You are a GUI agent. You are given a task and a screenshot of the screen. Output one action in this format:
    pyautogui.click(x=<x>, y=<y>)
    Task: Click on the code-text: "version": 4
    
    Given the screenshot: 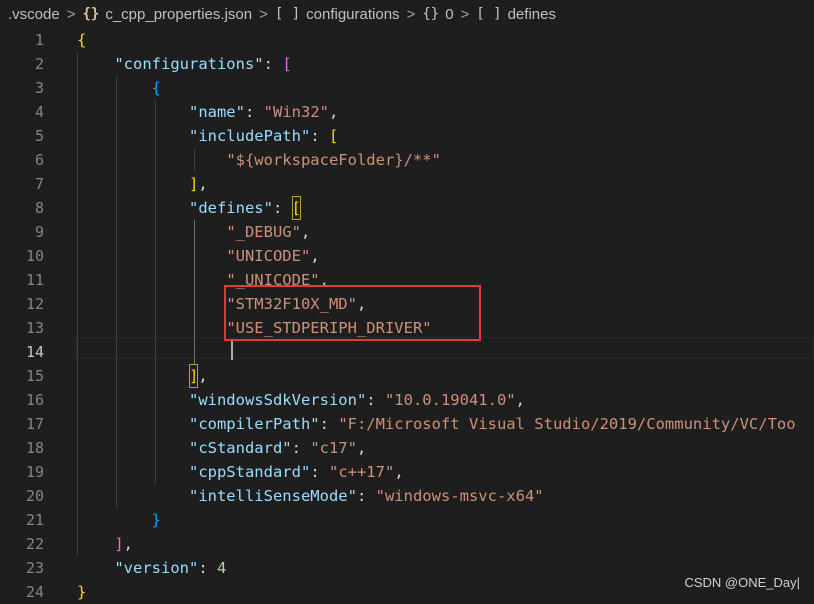 What is the action you would take?
    pyautogui.click(x=151, y=568)
    